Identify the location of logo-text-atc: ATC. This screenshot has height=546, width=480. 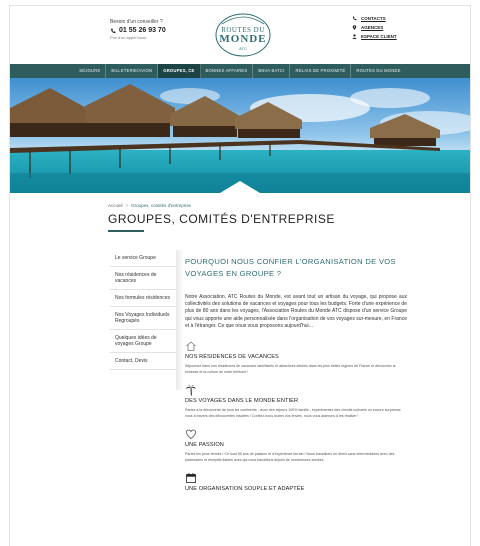
(243, 48).